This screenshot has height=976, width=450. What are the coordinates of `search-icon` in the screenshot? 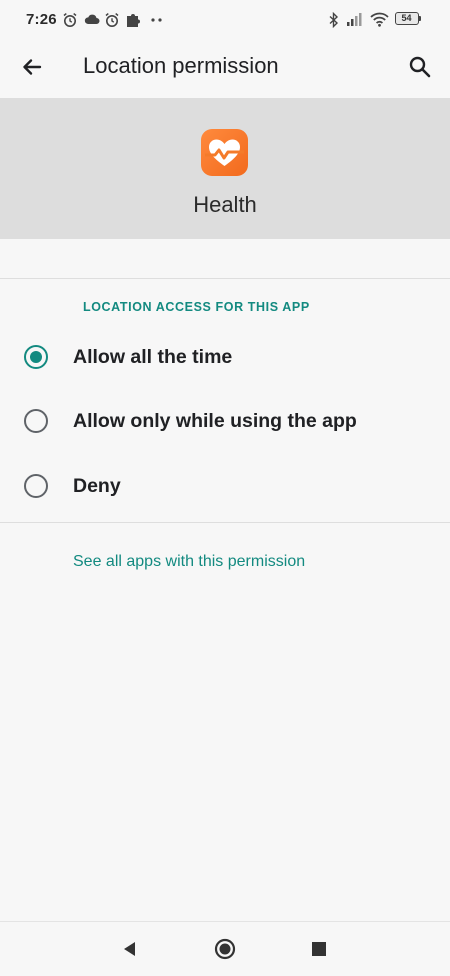 It's located at (420, 67).